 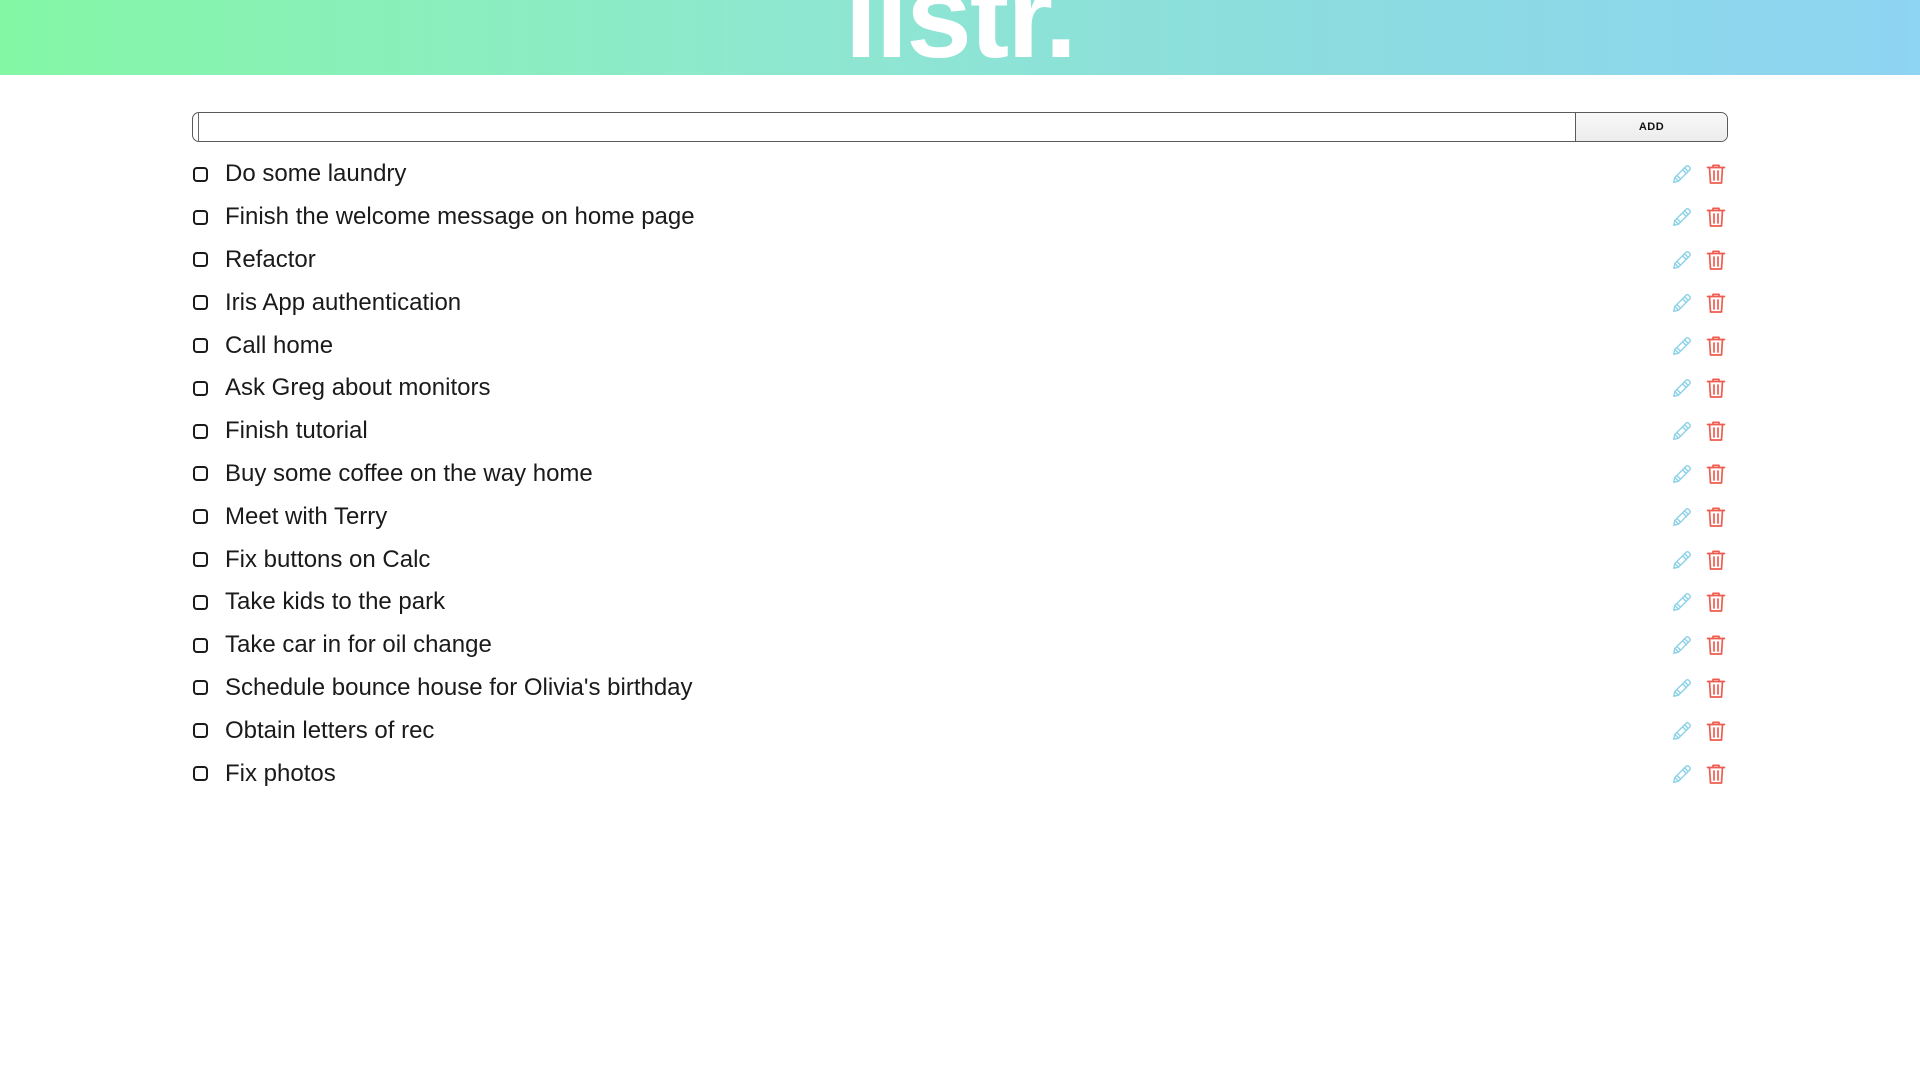 I want to click on task-item: Iris App authentication, so click(x=960, y=302).